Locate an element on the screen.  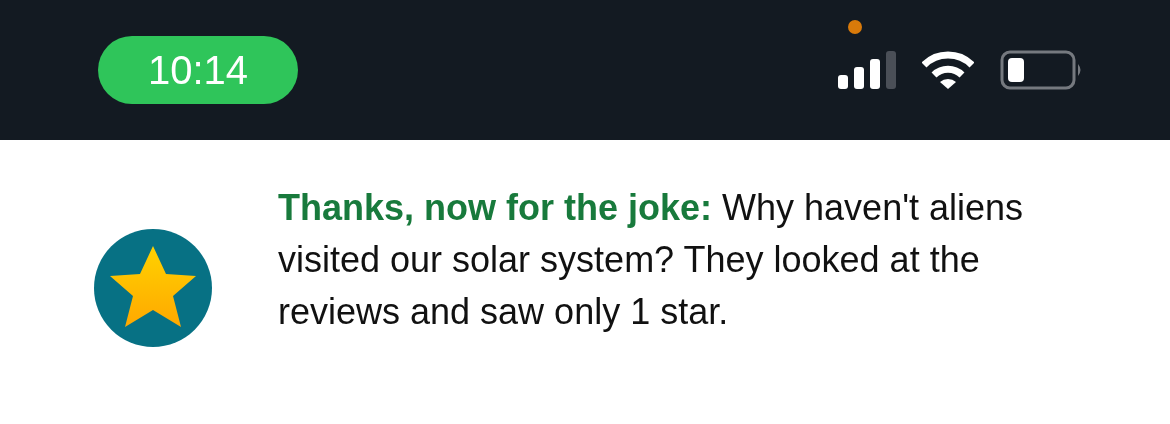
star-avatar-icon is located at coordinates (153, 288).